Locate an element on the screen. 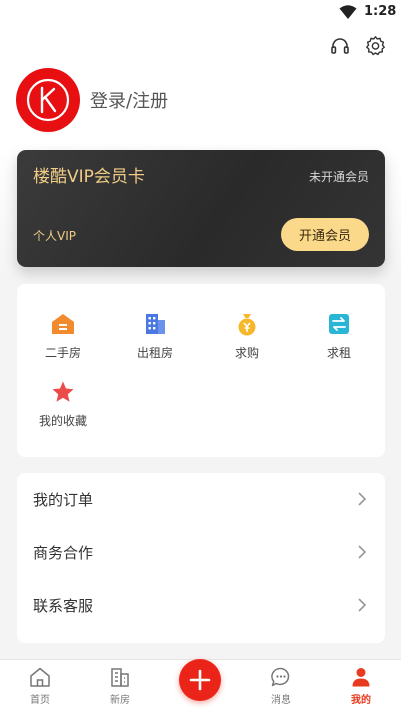 The image size is (401, 710). service-rental-house: 出租房 is located at coordinates (155, 342).